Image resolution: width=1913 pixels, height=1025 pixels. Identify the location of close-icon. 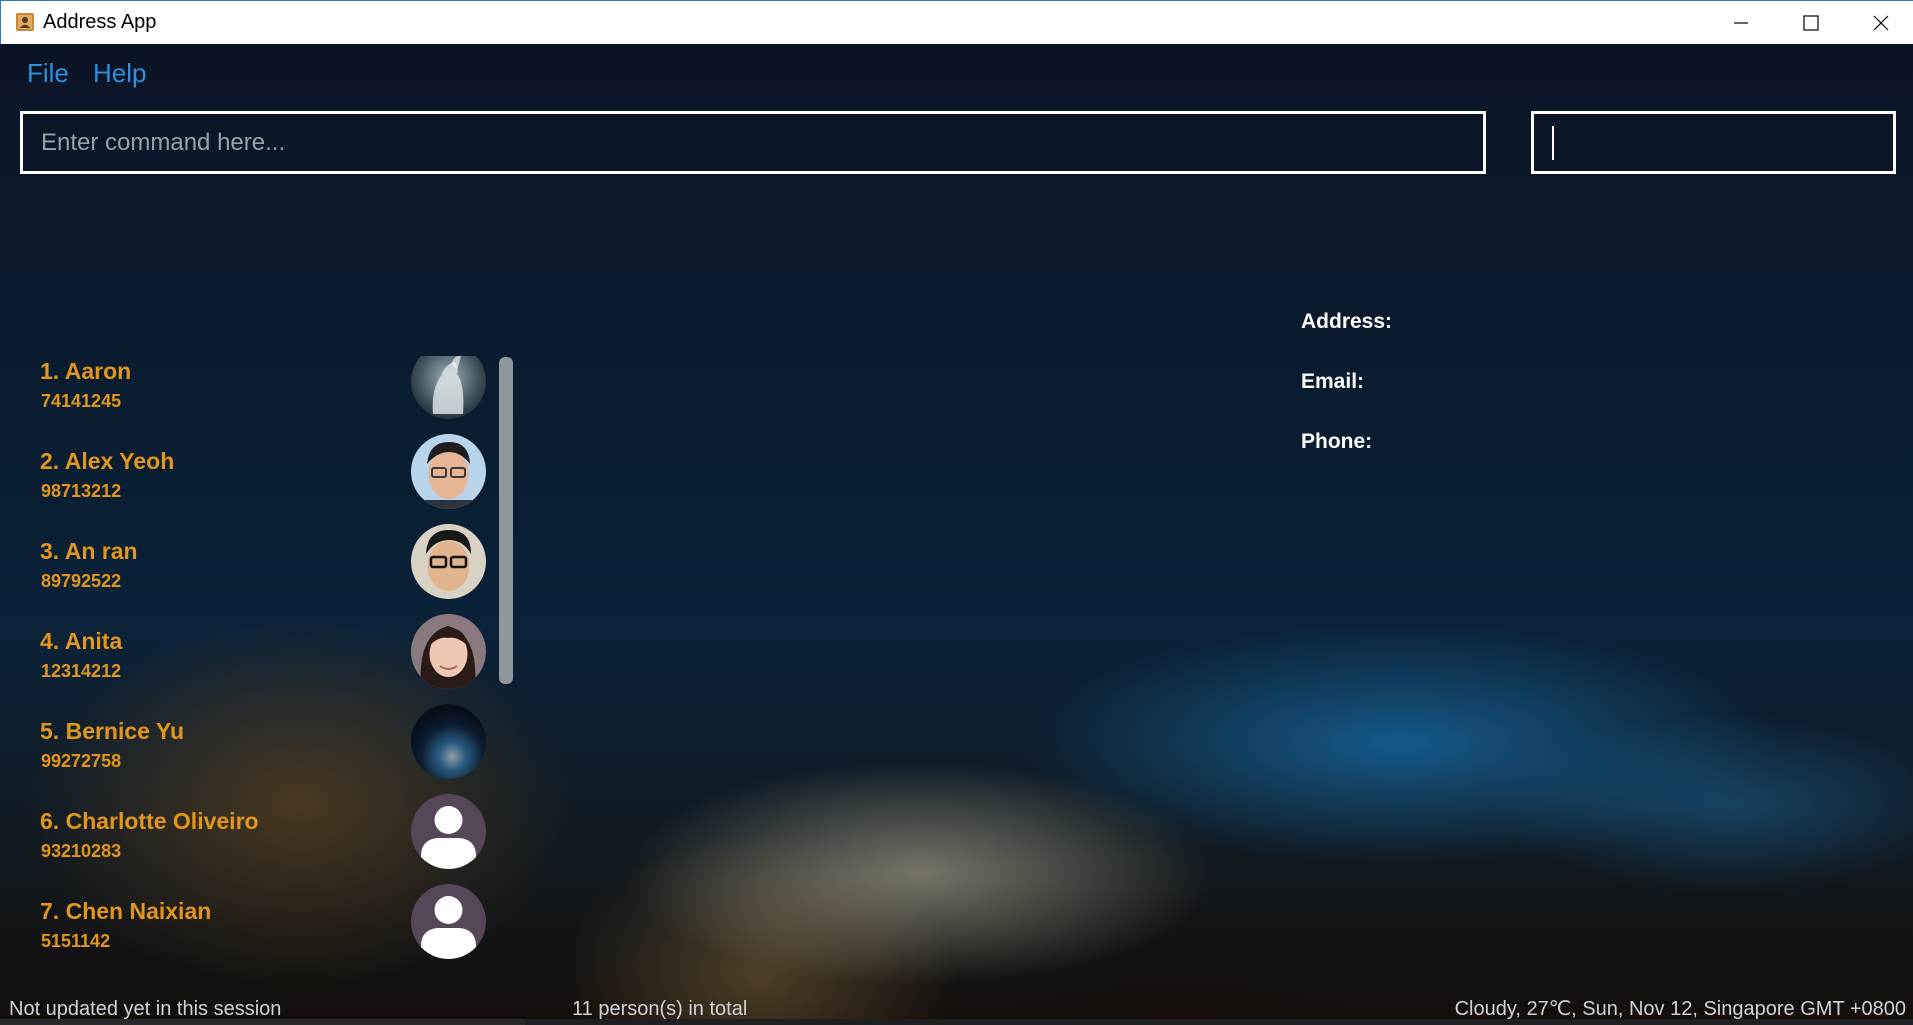
(1881, 23).